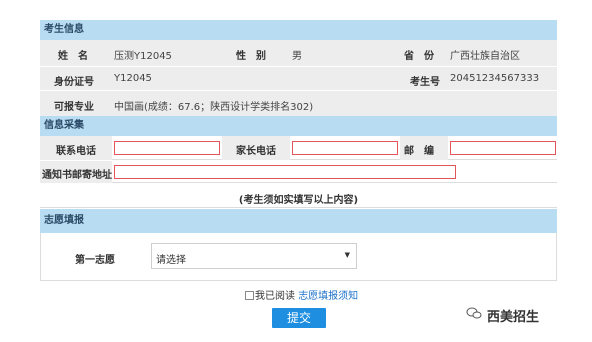  Describe the element at coordinates (76, 151) in the screenshot. I see `phone-label: 联系电话` at that location.